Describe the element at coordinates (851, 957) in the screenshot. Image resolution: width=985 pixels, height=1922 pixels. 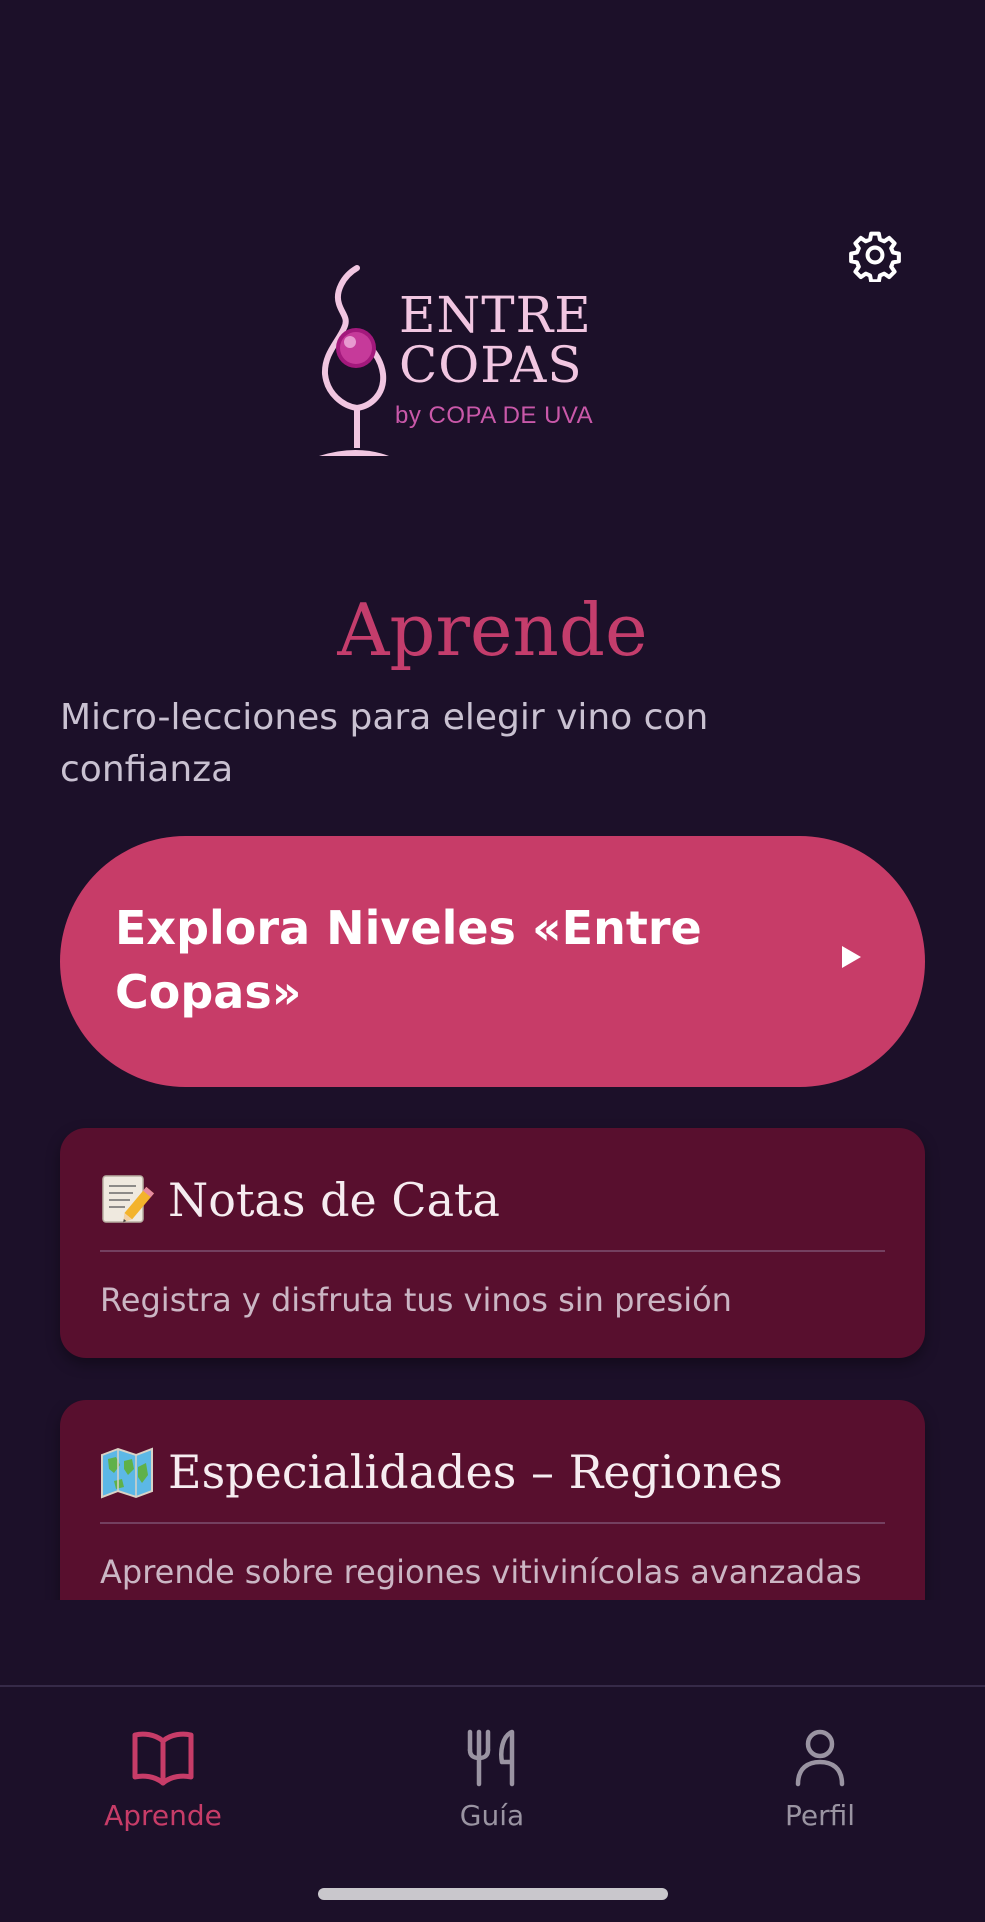
I see `play-arrow-icon` at that location.